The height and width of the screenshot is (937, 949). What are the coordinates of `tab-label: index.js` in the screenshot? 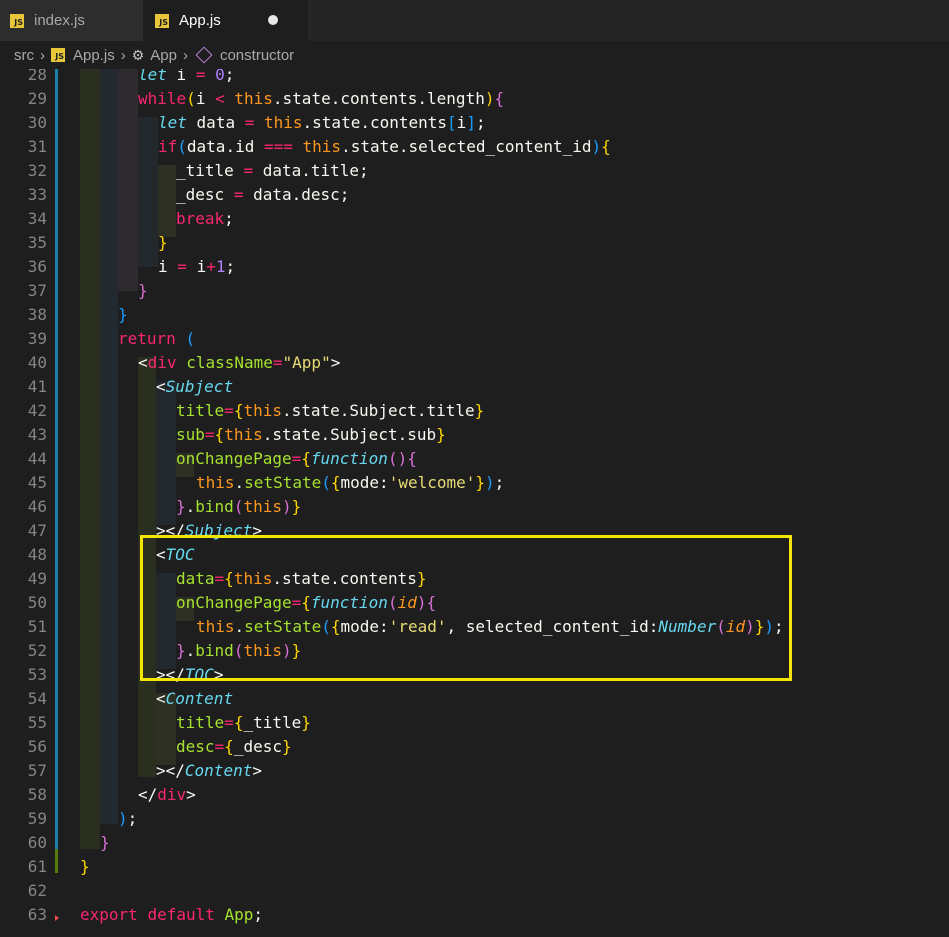 It's located at (59, 20).